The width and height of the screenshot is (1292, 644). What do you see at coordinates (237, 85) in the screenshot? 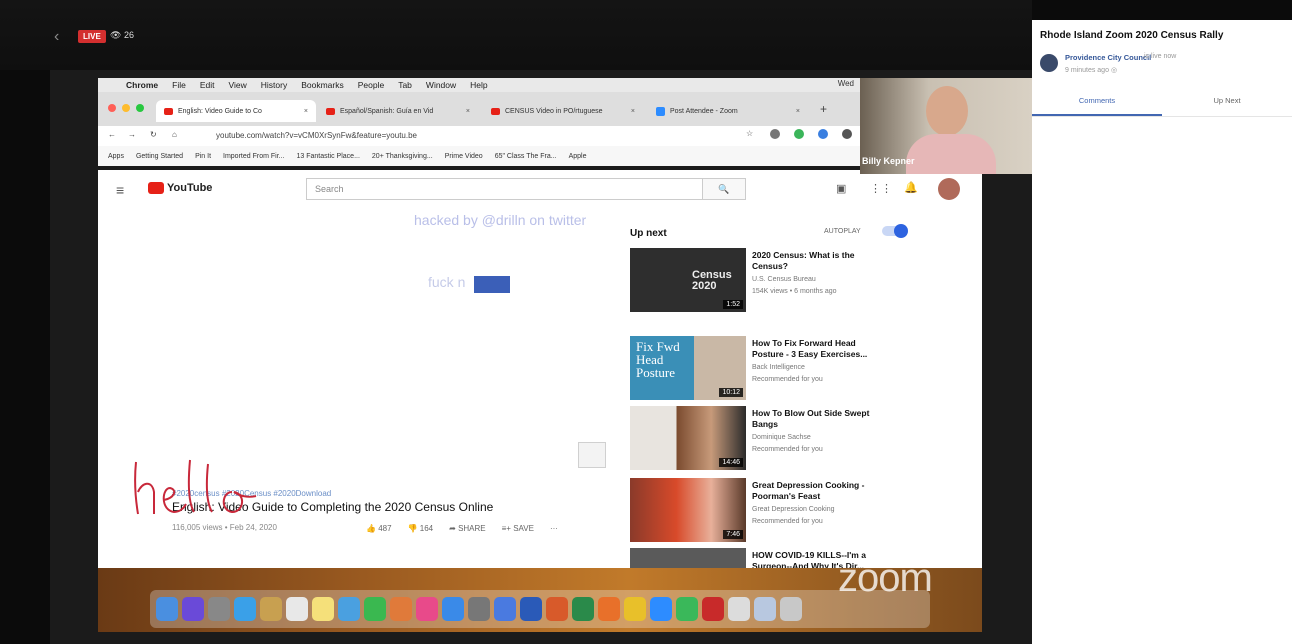
I see `menu-view: View` at bounding box center [237, 85].